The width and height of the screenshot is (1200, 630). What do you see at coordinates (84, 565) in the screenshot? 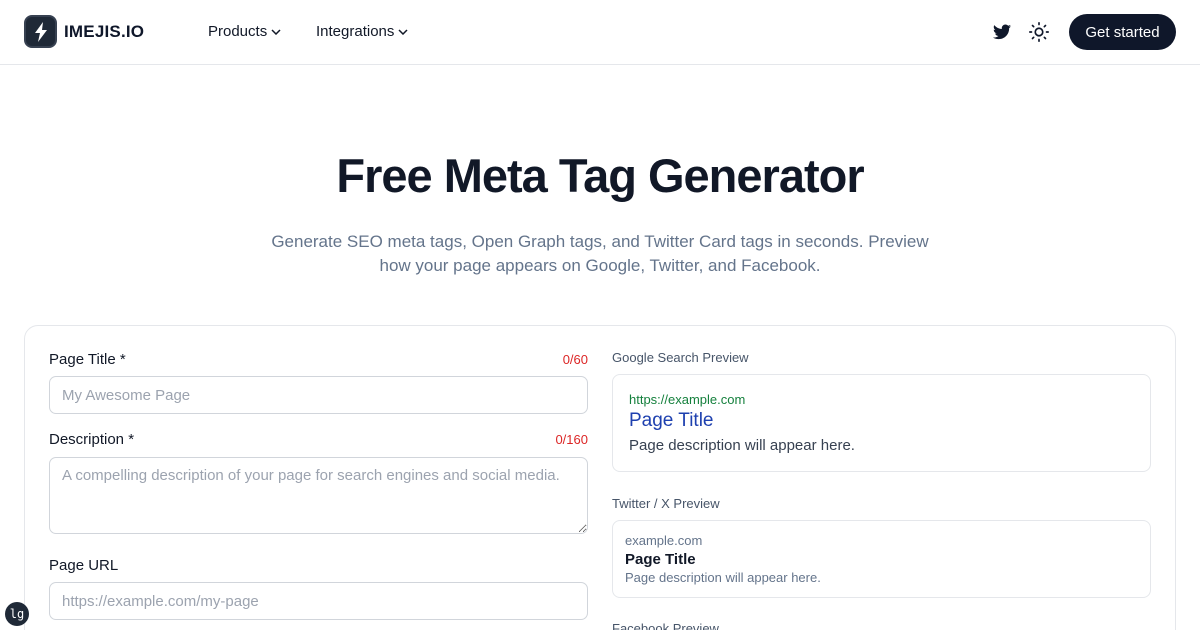
I see `page-url-label: Page URL` at bounding box center [84, 565].